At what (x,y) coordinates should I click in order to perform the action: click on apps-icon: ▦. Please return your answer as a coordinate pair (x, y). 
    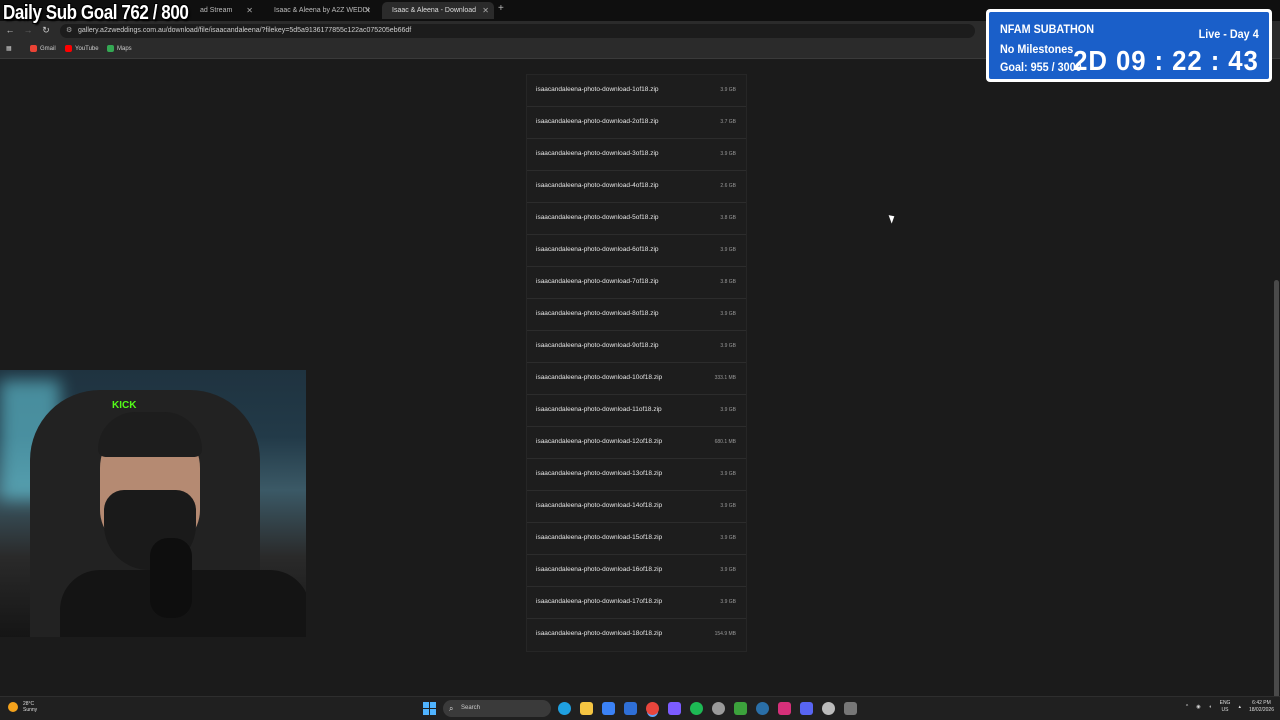
    Looking at the image, I should click on (9, 48).